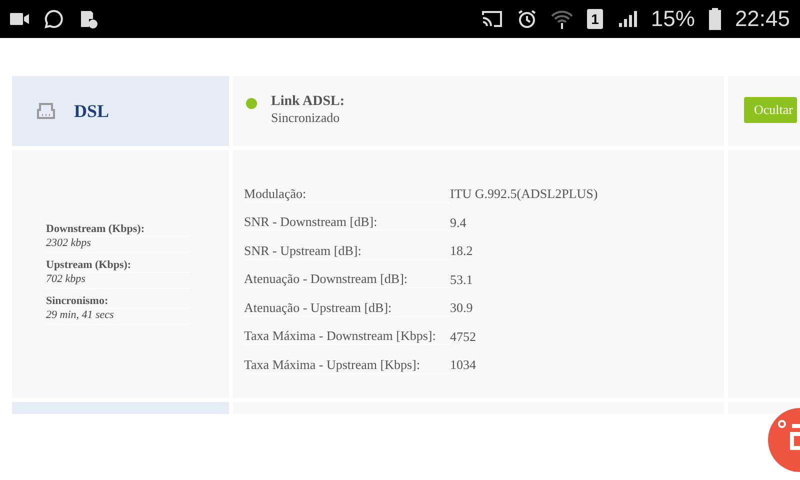  What do you see at coordinates (308, 102) in the screenshot?
I see `link-label: Link ADSL:` at bounding box center [308, 102].